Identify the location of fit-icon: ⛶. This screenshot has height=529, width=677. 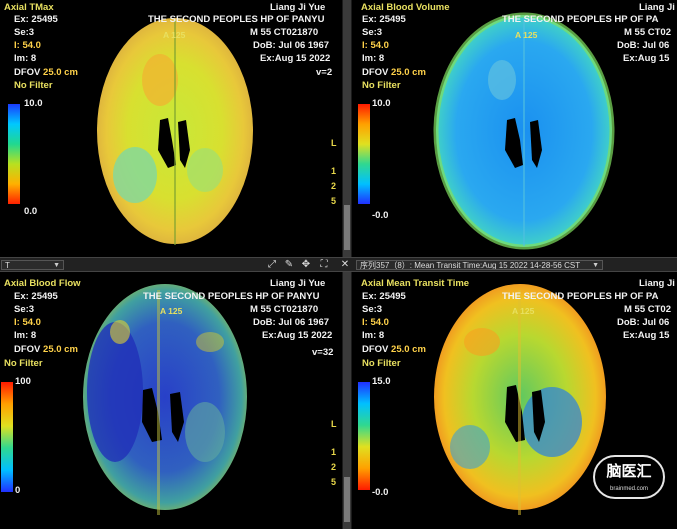
(324, 265).